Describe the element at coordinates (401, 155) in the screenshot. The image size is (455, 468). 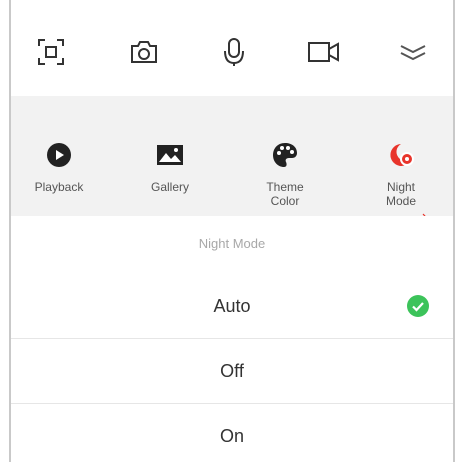
I see `night-mode-icon` at that location.